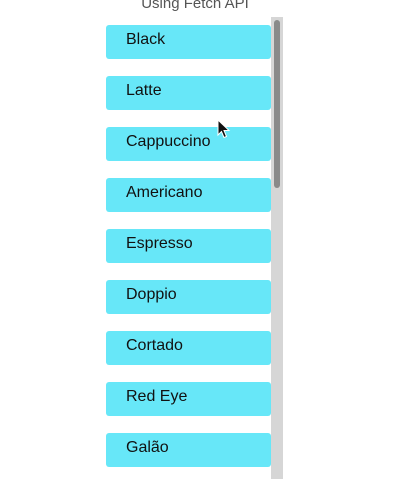 The width and height of the screenshot is (401, 479). I want to click on list-item-americano: Americano, so click(188, 195).